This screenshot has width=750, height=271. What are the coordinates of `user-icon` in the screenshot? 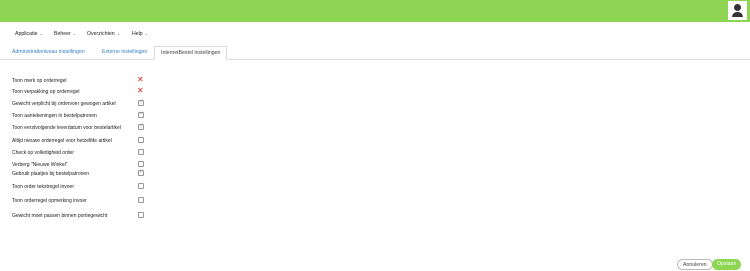 It's located at (737, 10).